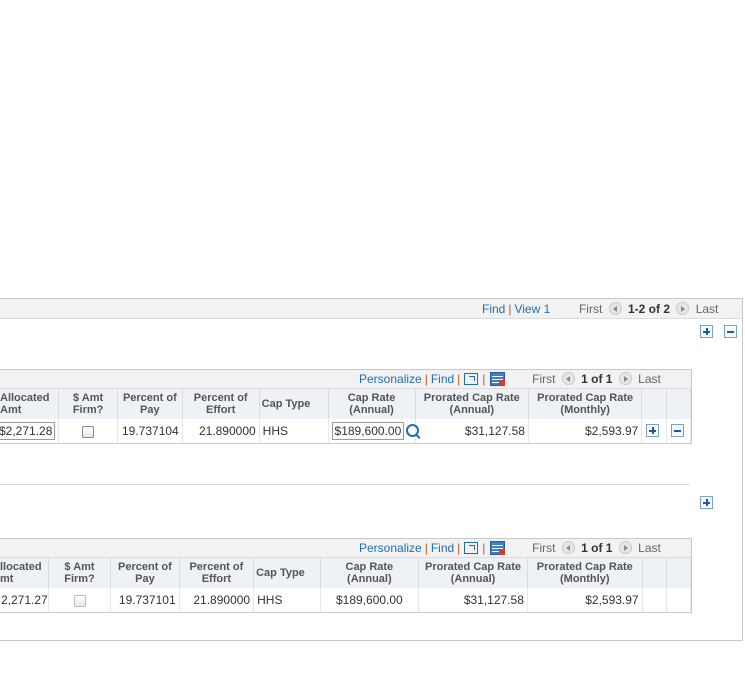  Describe the element at coordinates (472, 410) in the screenshot. I see `header-pannual-line2: (Annual)` at that location.